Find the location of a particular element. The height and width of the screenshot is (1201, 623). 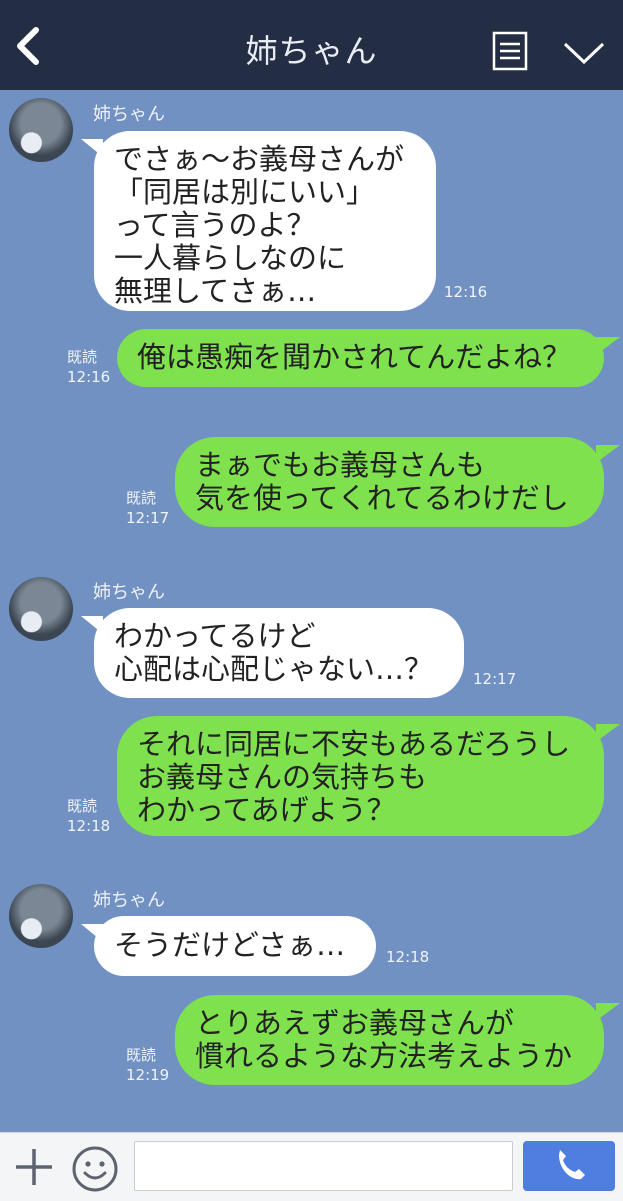

message-meta: 既読 12:17 is located at coordinates (147, 508).